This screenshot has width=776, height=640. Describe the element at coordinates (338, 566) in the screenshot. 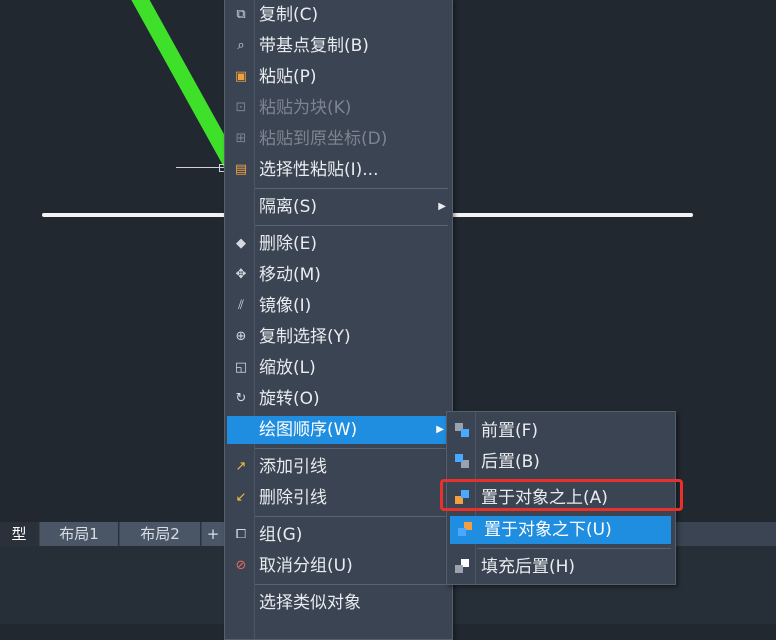

I see `menu-item-ungroup: ⊘ 取消分组(U)` at that location.